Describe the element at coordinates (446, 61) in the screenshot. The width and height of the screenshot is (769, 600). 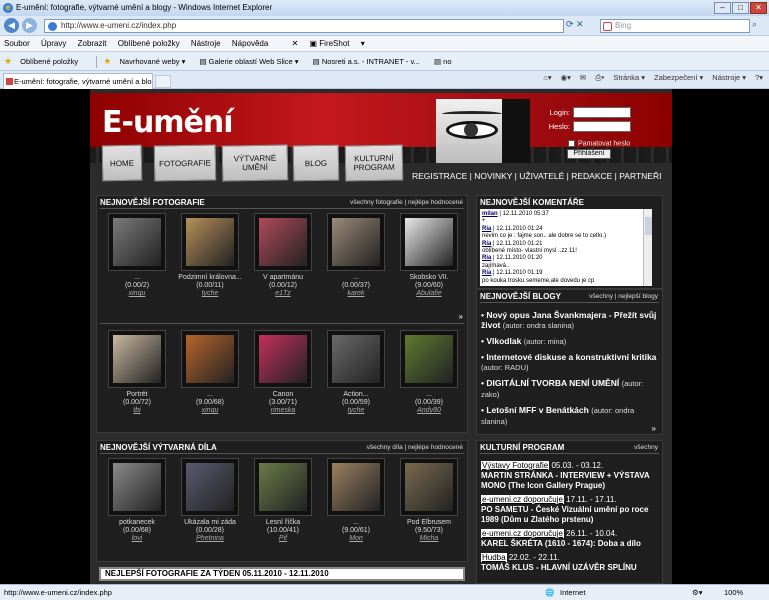
I see `favorite-no: ▤ no` at that location.